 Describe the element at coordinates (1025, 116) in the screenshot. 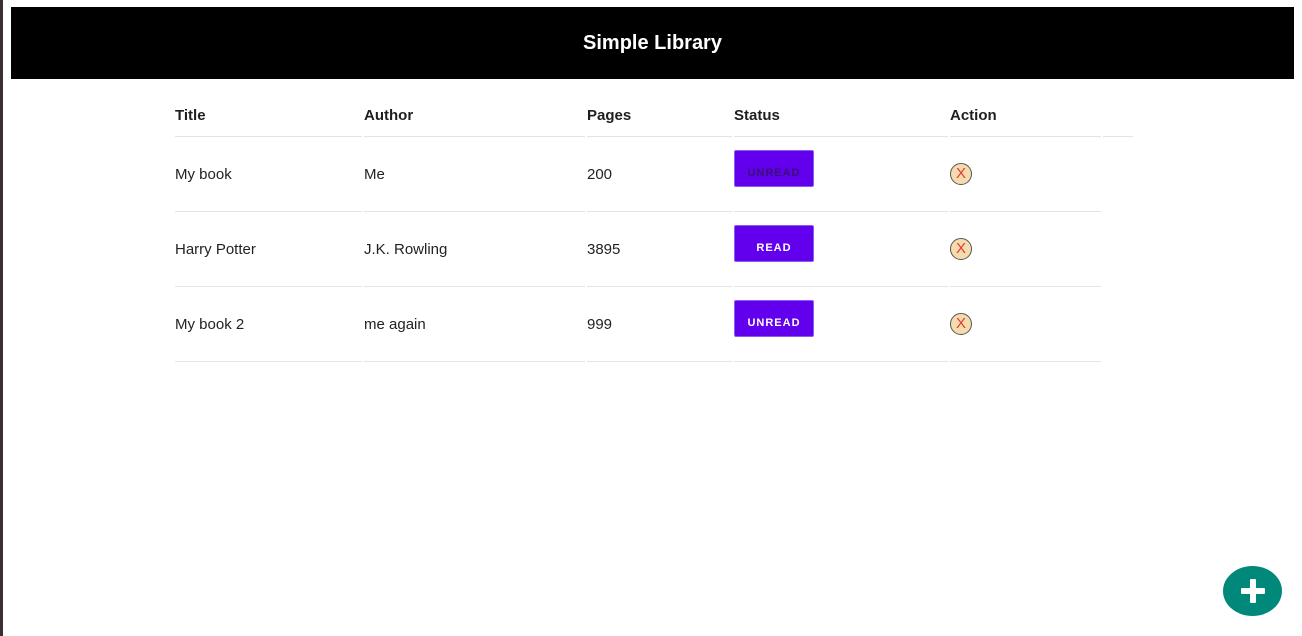

I see `column-header-action: Action` at that location.